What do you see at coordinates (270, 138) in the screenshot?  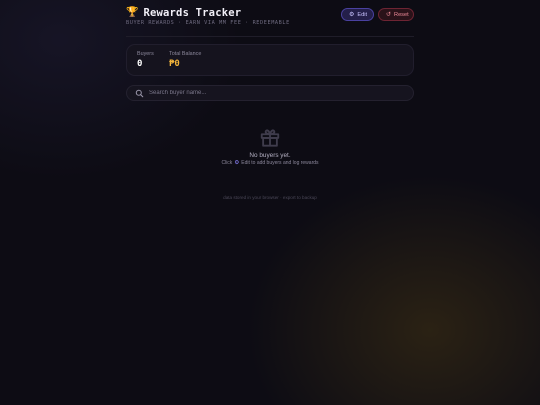 I see `gift-icon` at bounding box center [270, 138].